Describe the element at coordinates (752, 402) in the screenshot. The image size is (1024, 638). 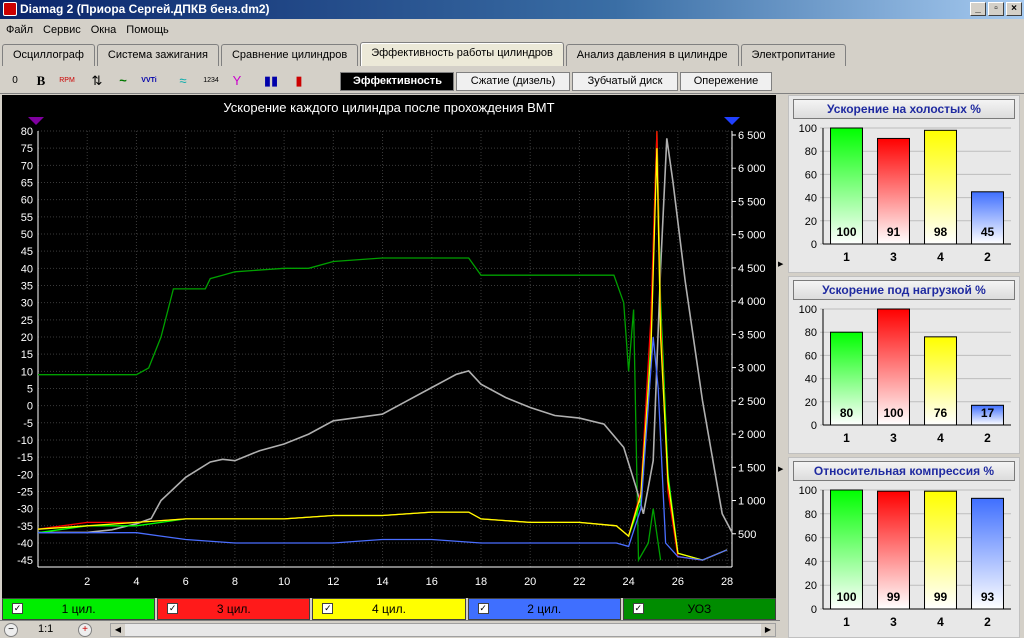
I see `y2-tick-label: 2 500` at that location.